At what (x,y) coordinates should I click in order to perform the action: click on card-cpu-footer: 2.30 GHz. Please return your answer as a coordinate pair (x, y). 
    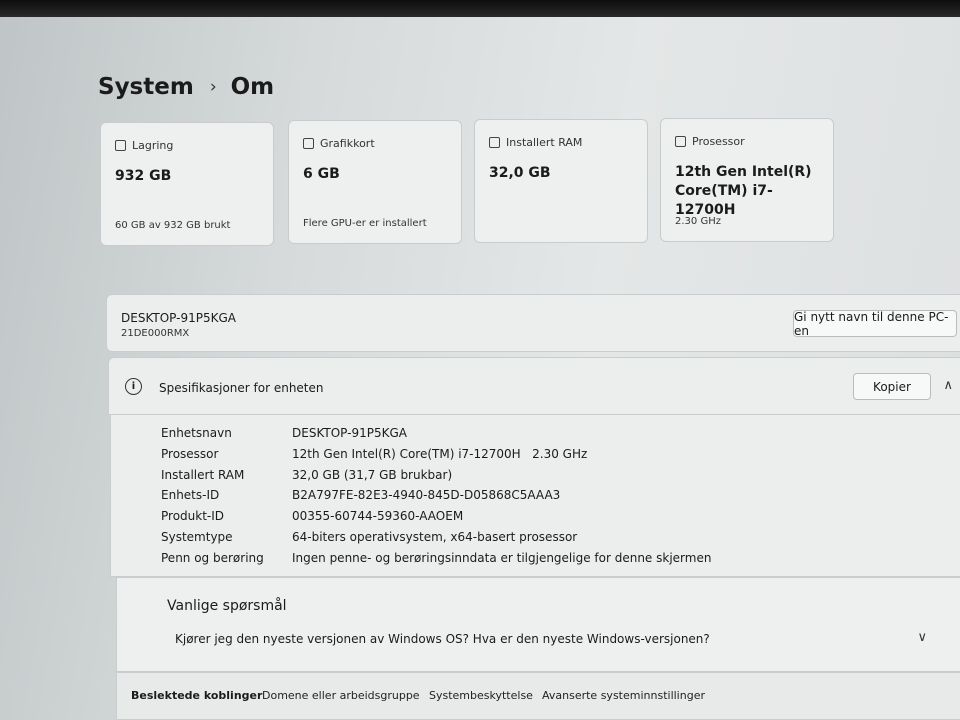
    Looking at the image, I should click on (698, 221).